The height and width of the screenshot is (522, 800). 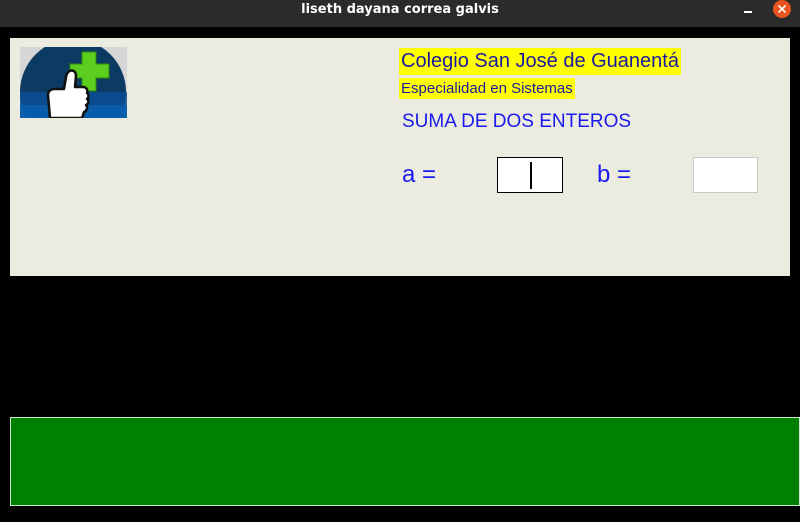 I want to click on label-b: b =, so click(x=614, y=174).